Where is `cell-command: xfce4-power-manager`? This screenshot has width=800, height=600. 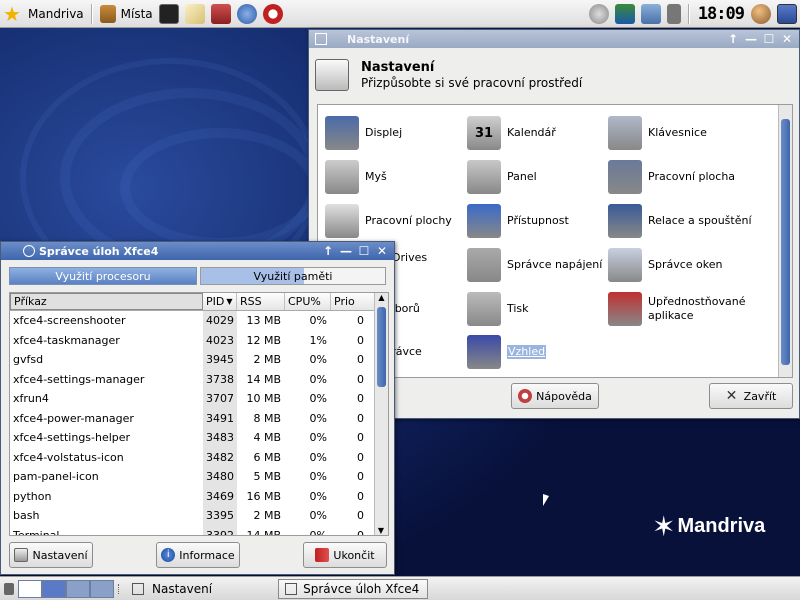
cell-command: xfce4-power-manager is located at coordinates (73, 418).